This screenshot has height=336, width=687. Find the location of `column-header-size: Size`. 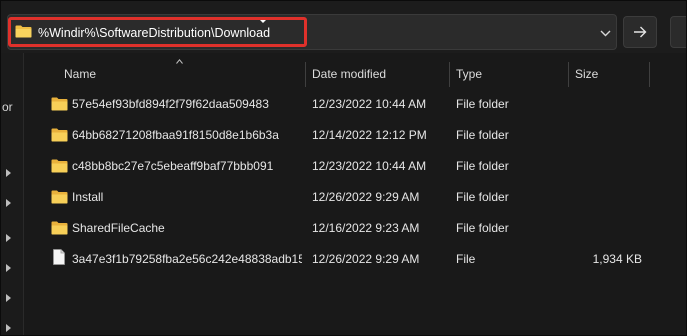

column-header-size: Size is located at coordinates (605, 74).